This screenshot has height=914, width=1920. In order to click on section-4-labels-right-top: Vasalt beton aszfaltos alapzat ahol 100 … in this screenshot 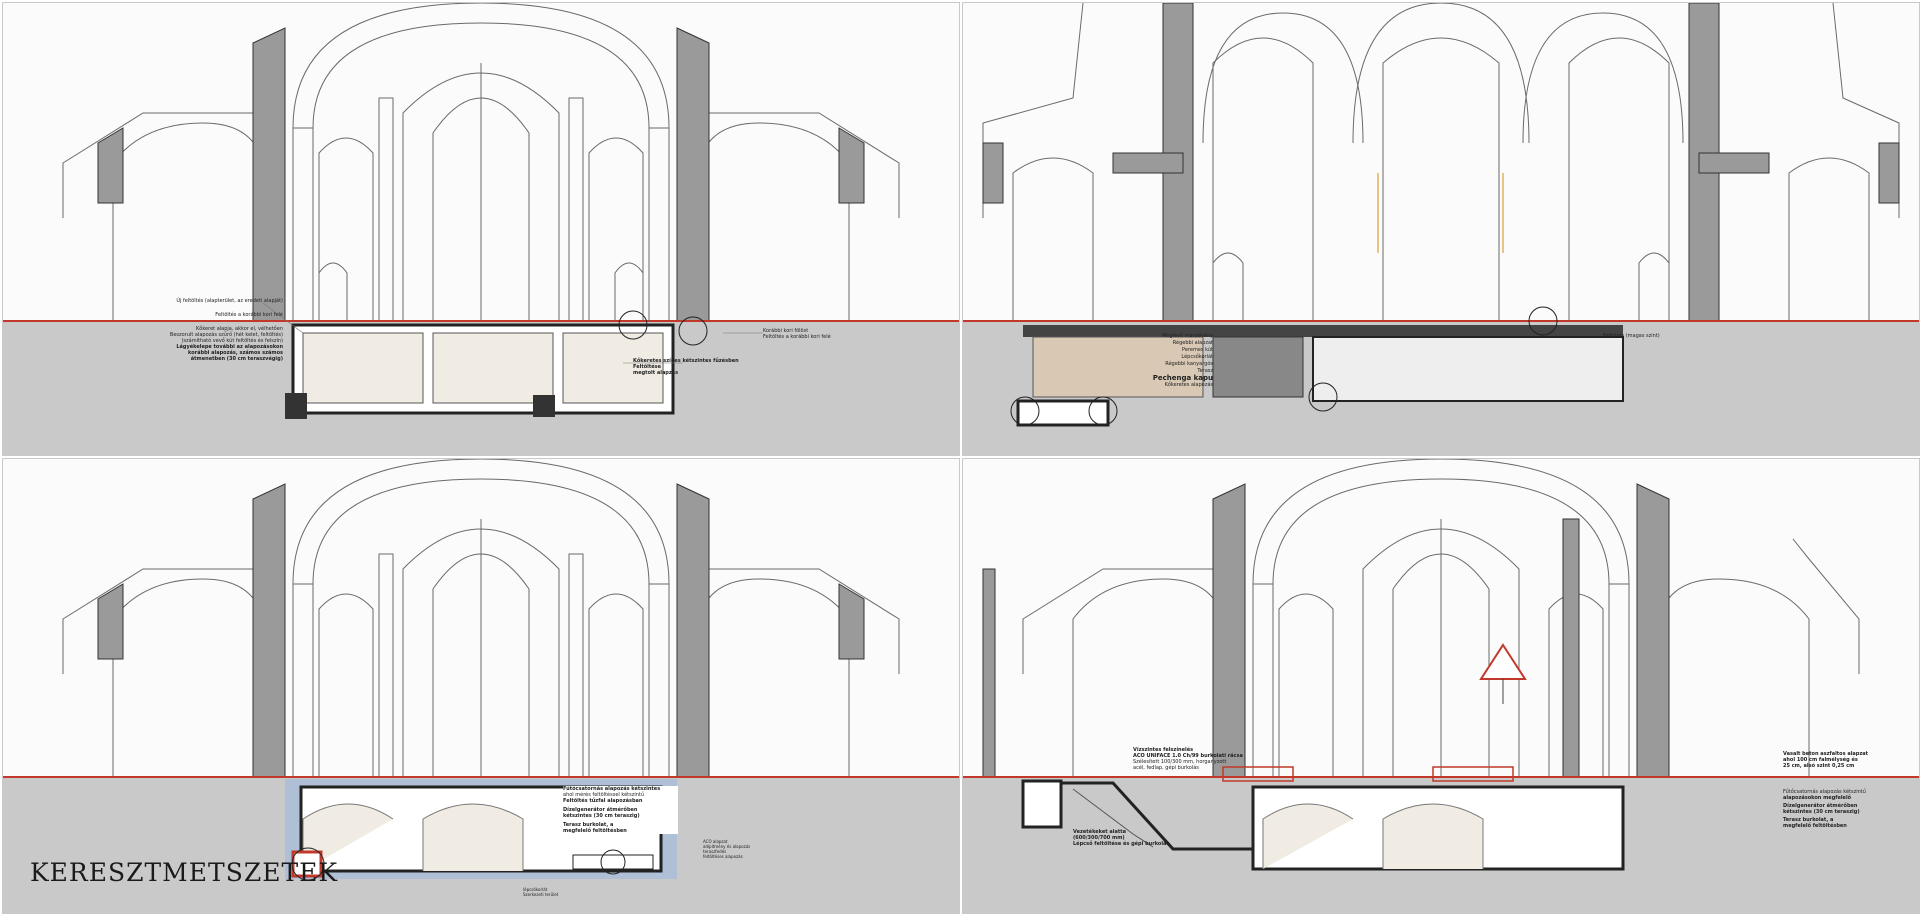, I will do `click(1833, 760)`.